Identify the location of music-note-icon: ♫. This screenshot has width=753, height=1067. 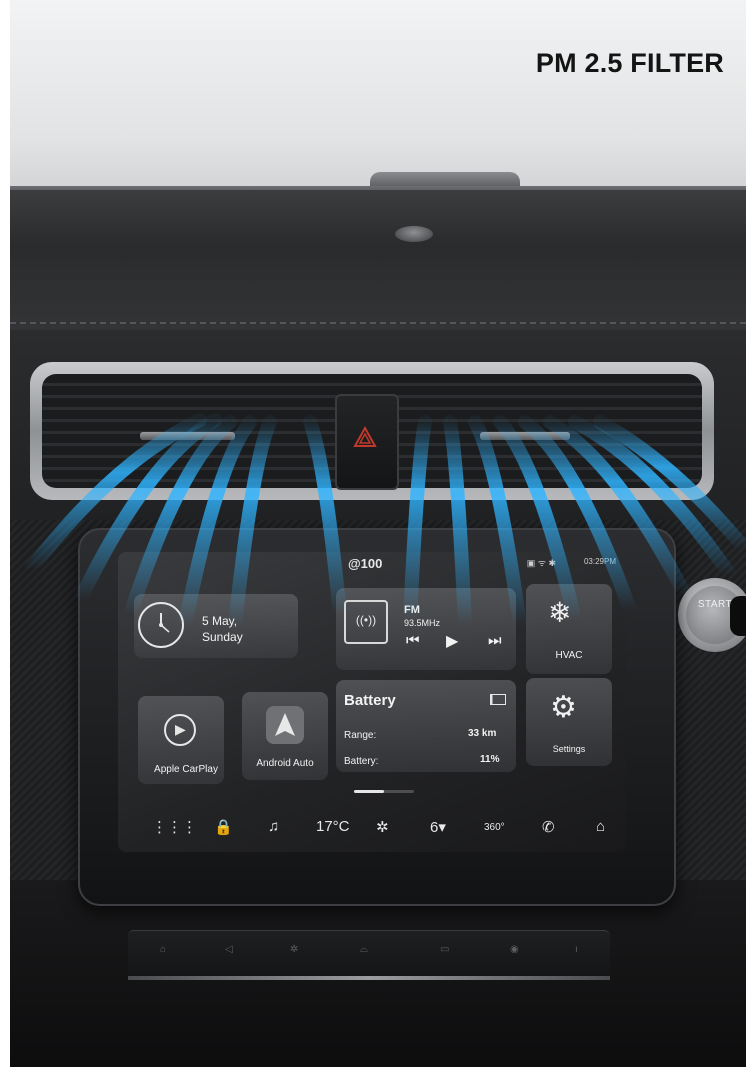
(273, 826).